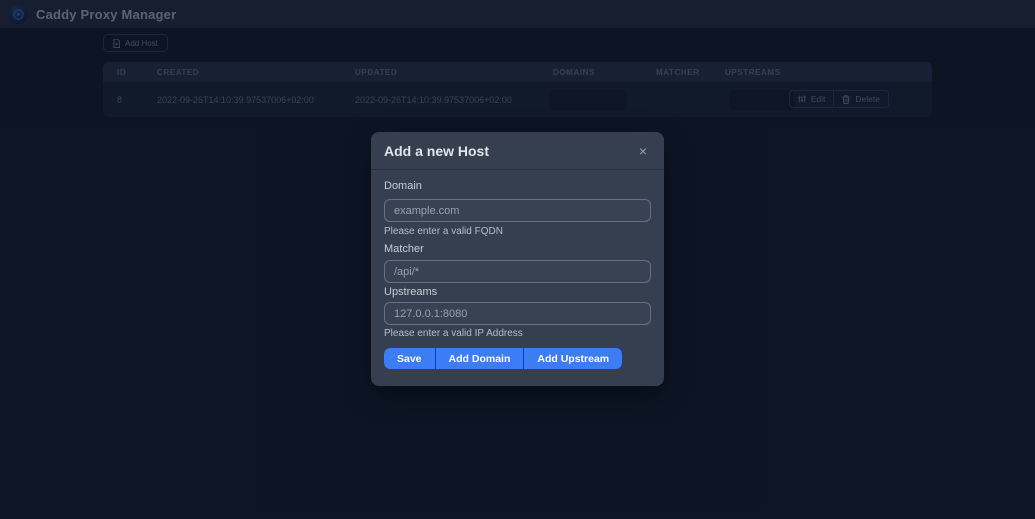  What do you see at coordinates (573, 358) in the screenshot?
I see `add-upstream-button: Add Upstream` at bounding box center [573, 358].